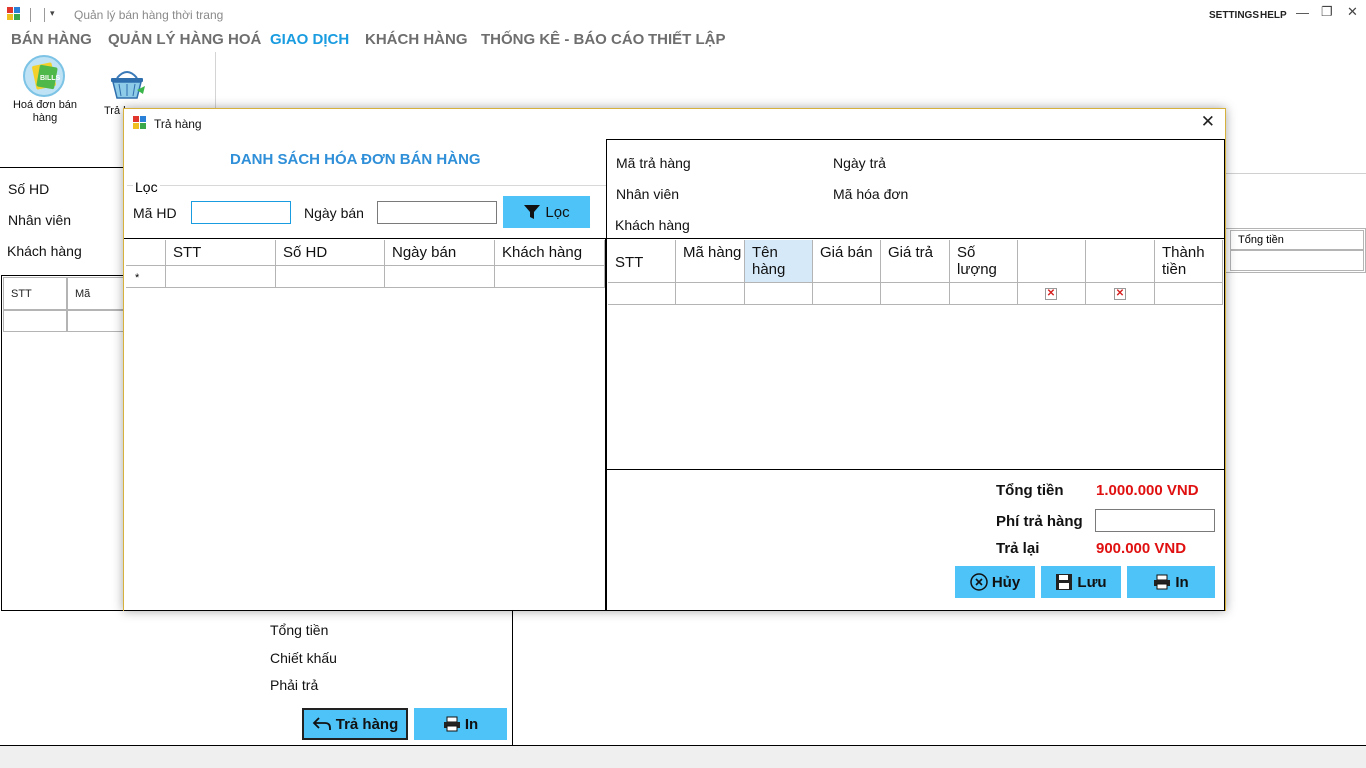 The width and height of the screenshot is (1366, 768). What do you see at coordinates (710, 261) in the screenshot?
I see `detail-grid-header-ma-hang: Mã hàng` at bounding box center [710, 261].